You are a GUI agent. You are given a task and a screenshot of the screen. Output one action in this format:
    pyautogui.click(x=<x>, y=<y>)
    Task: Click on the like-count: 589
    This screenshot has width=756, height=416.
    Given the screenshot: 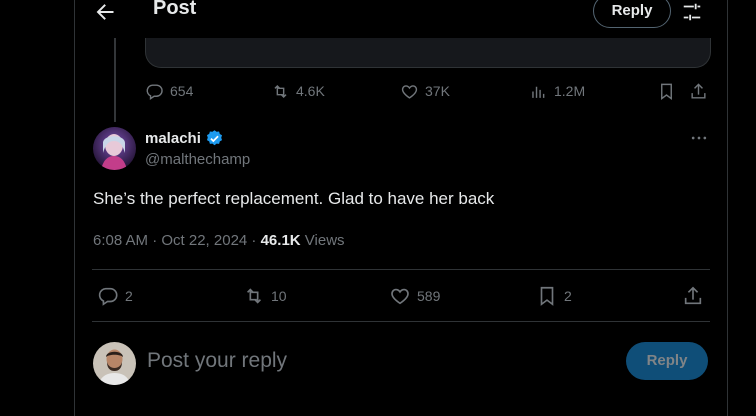 What is the action you would take?
    pyautogui.click(x=429, y=296)
    